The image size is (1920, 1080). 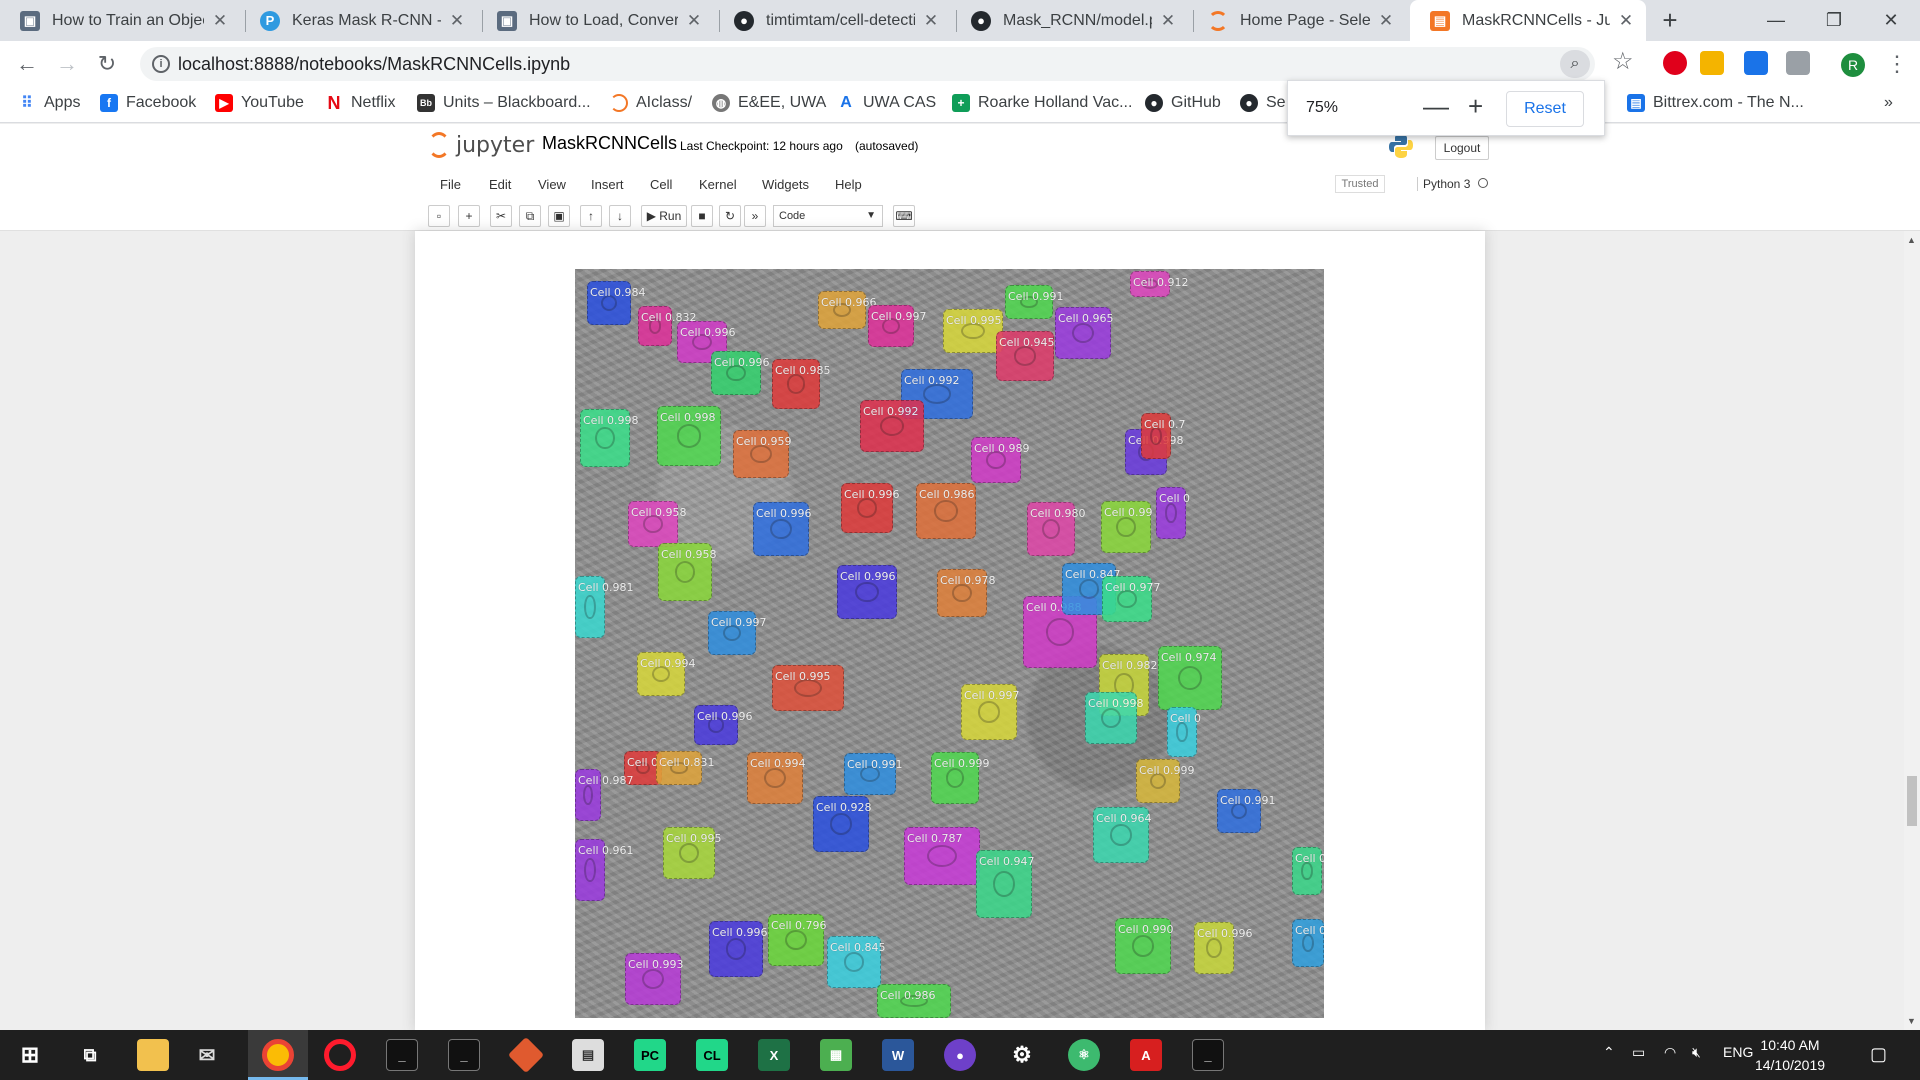 What do you see at coordinates (526, 1055) in the screenshot?
I see `git-icon` at bounding box center [526, 1055].